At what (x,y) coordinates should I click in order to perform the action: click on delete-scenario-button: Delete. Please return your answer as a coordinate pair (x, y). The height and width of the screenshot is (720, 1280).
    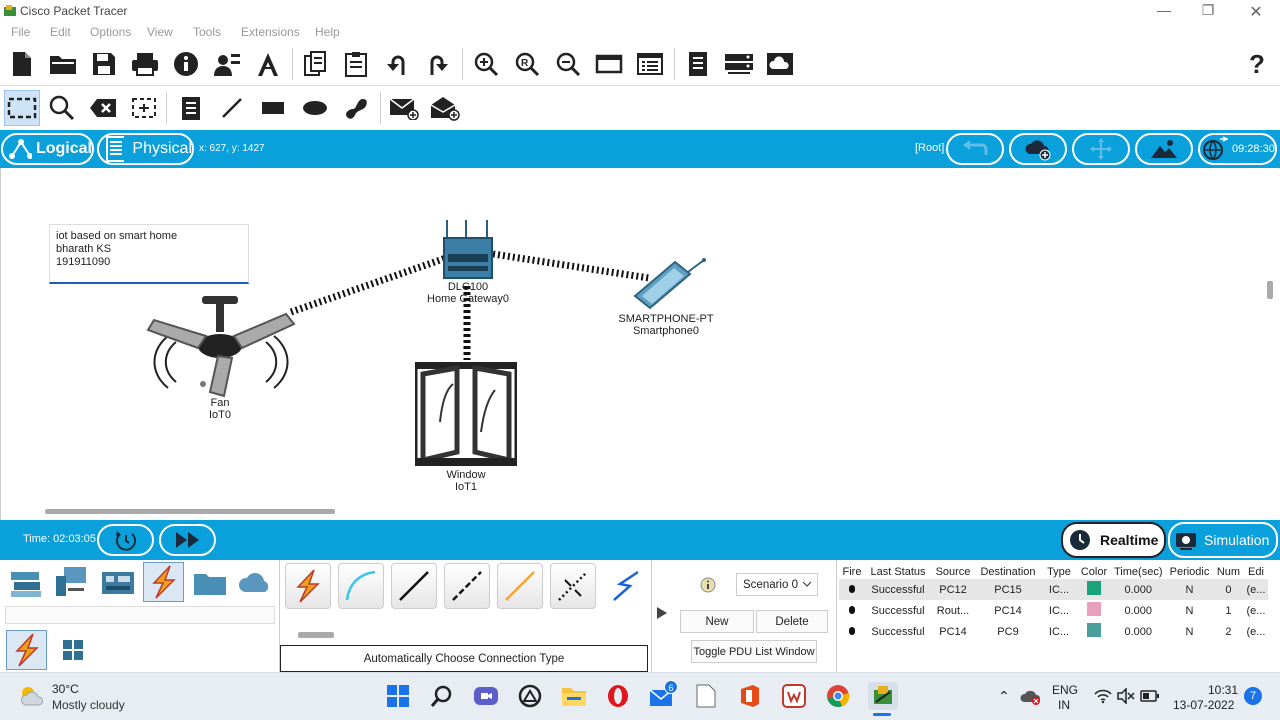
    Looking at the image, I should click on (792, 621).